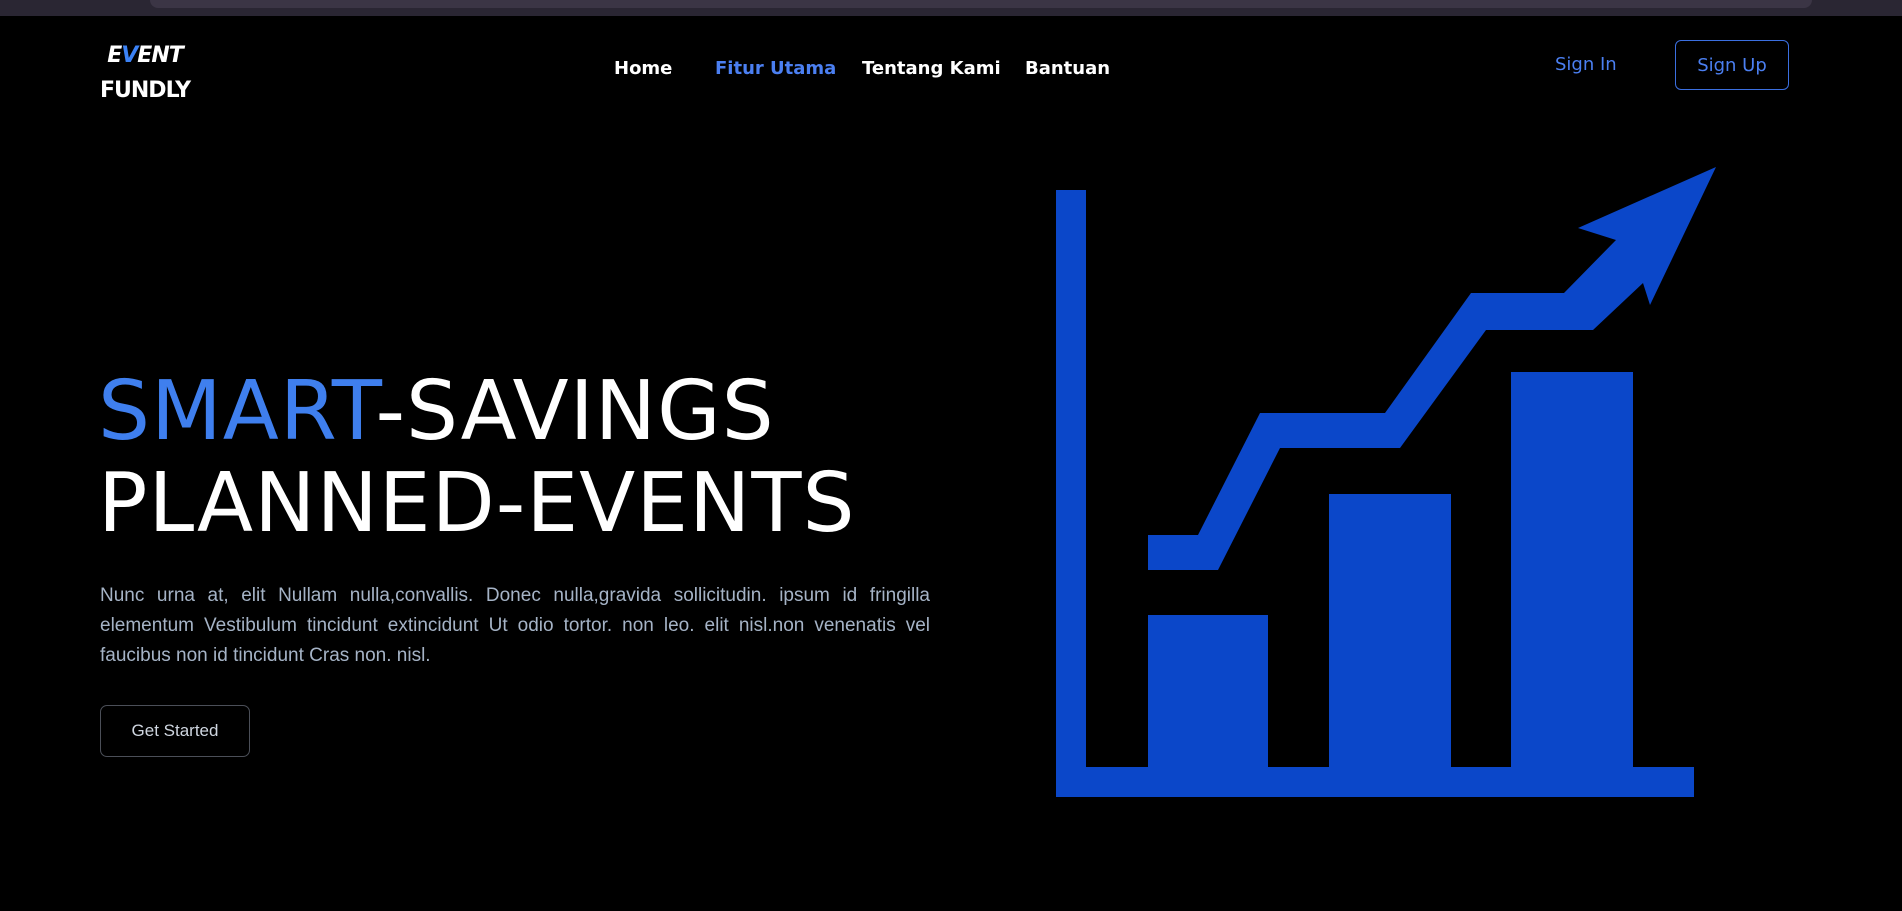 The width and height of the screenshot is (1902, 911). I want to click on browser-top-strip, so click(951, 8).